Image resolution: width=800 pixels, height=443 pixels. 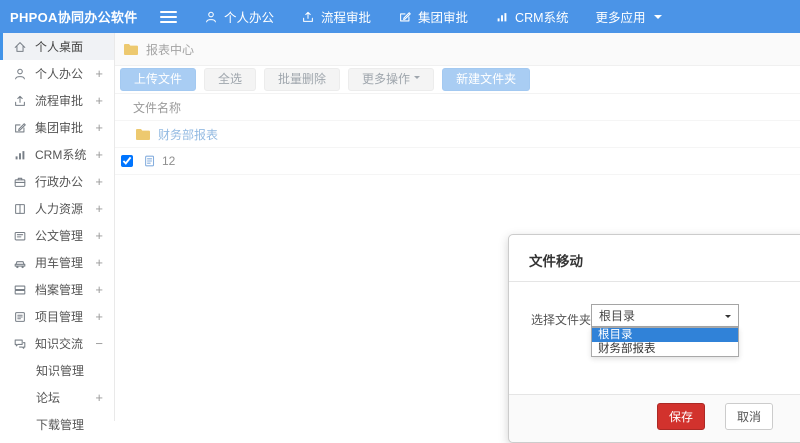 What do you see at coordinates (457, 49) in the screenshot?
I see `breadcrumb: 报表中心` at bounding box center [457, 49].